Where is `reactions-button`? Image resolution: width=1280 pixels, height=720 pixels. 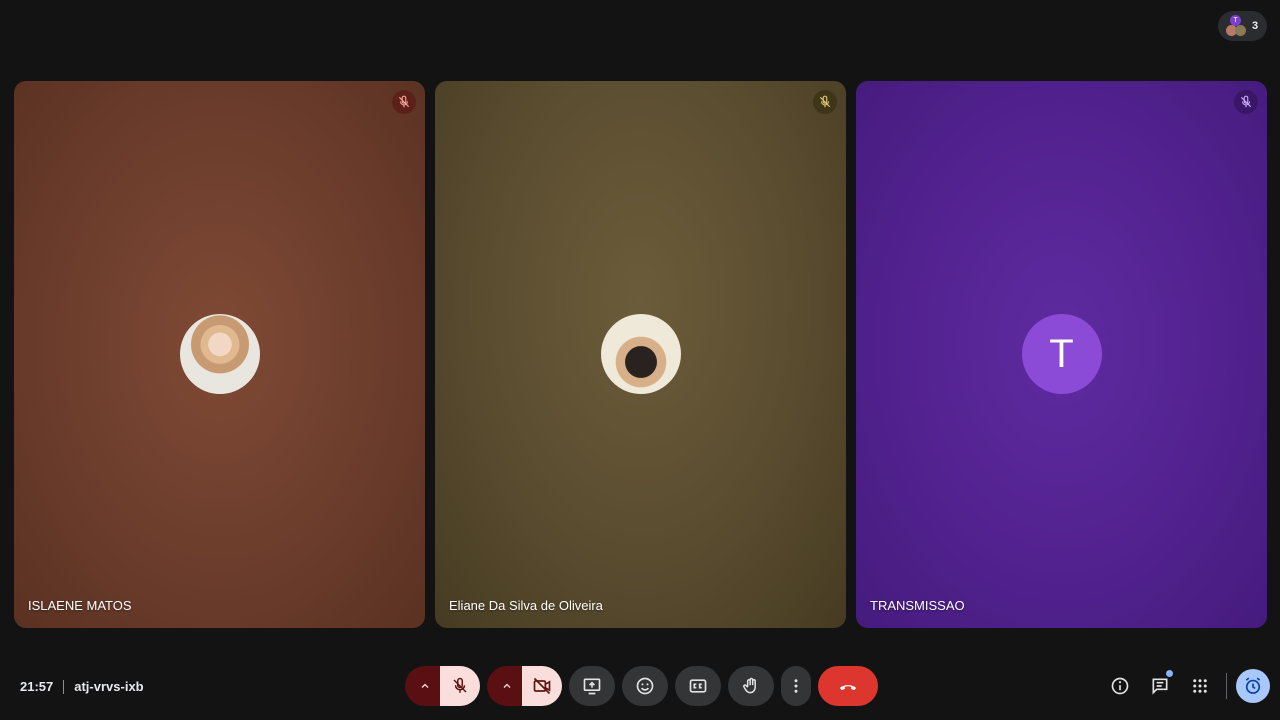
reactions-button is located at coordinates (645, 686).